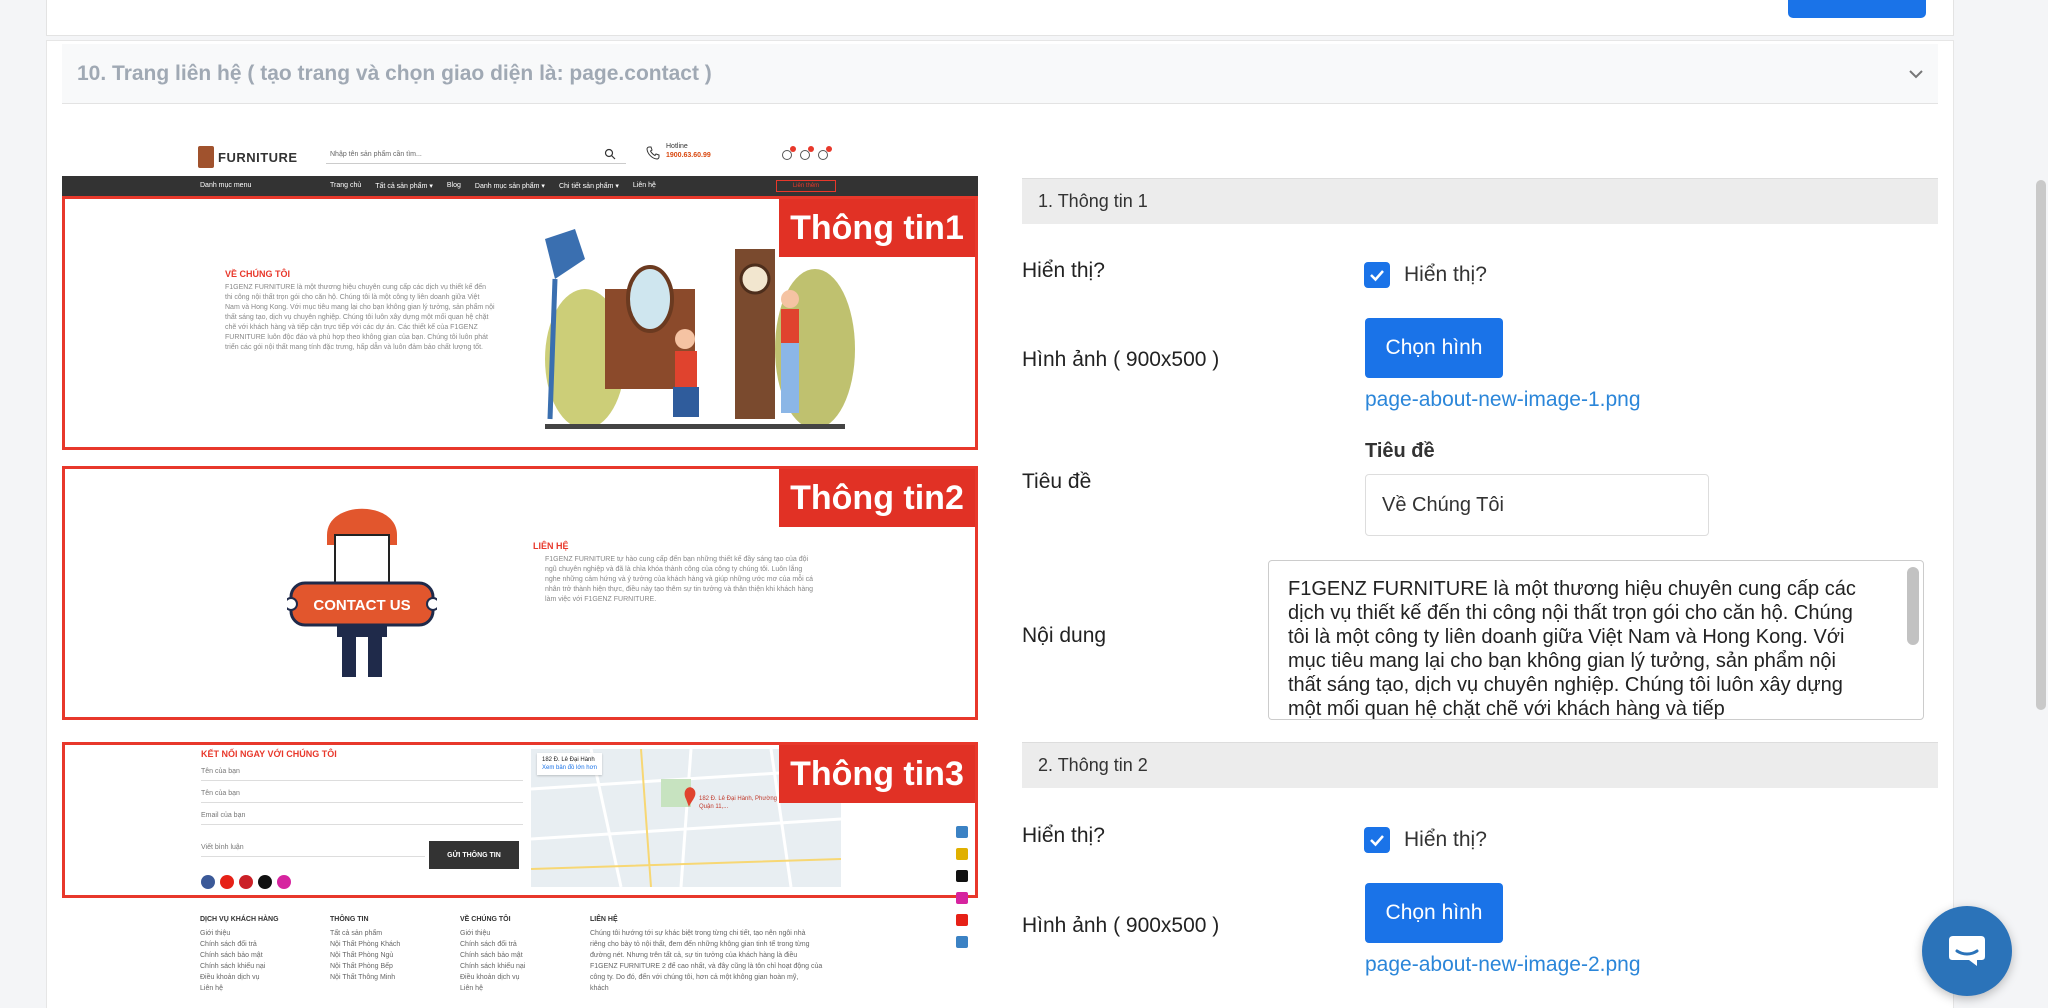 The height and width of the screenshot is (1008, 2048). I want to click on top-card, so click(1000, 18).